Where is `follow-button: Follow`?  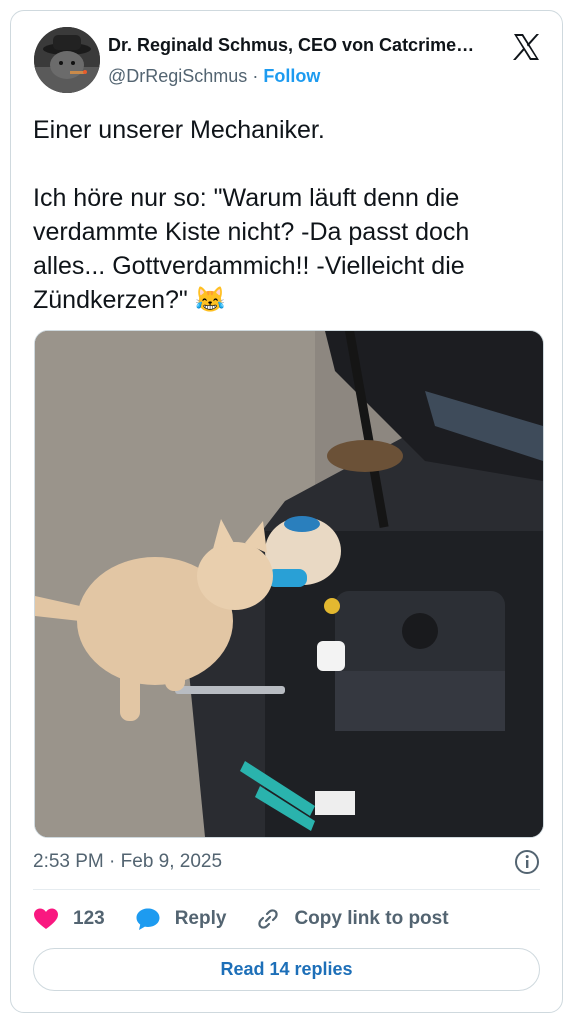 follow-button: Follow is located at coordinates (291, 76).